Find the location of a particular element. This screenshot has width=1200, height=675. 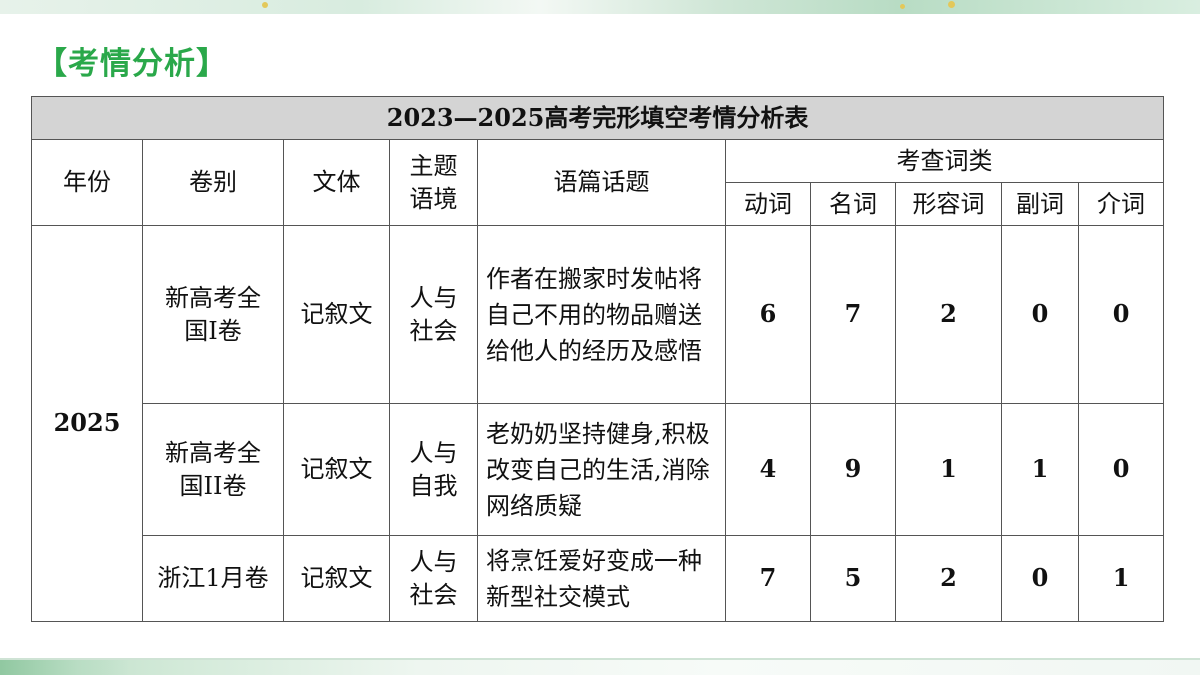

topic-cell: 将烹饪爱好变成一种新型社交模式 is located at coordinates (601, 578).